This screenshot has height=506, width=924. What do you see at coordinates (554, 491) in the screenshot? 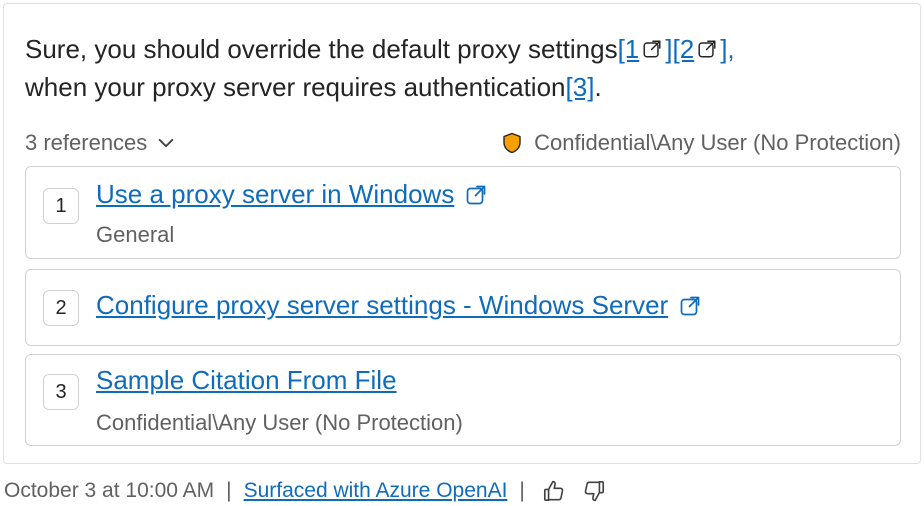
I see `thumbs-up-icon` at bounding box center [554, 491].